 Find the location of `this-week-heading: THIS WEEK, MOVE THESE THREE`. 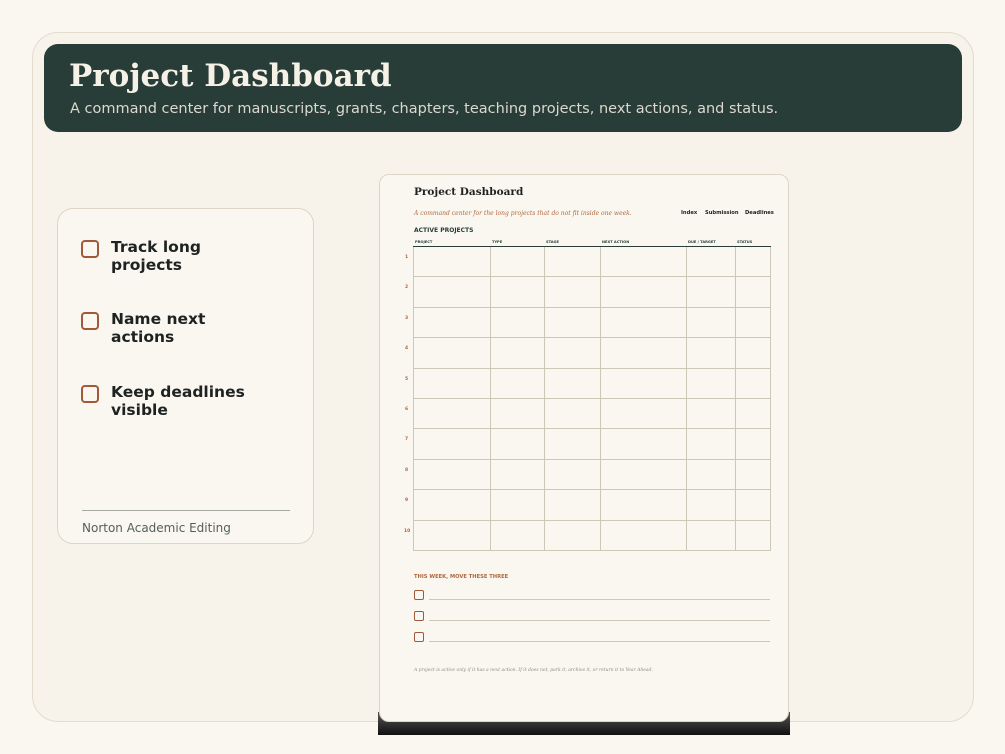

this-week-heading: THIS WEEK, MOVE THESE THREE is located at coordinates (461, 577).